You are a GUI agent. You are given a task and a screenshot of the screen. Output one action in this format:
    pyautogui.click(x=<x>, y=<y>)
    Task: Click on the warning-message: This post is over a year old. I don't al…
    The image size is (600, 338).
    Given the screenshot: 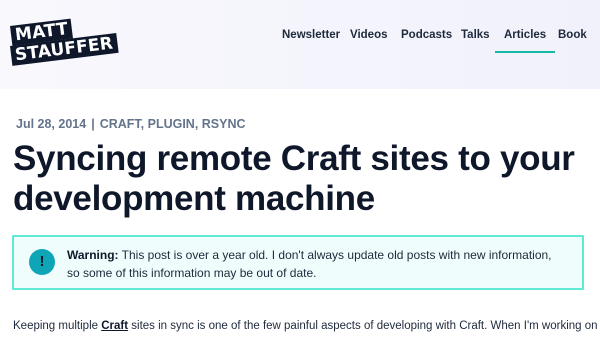 What is the action you would take?
    pyautogui.click(x=309, y=264)
    